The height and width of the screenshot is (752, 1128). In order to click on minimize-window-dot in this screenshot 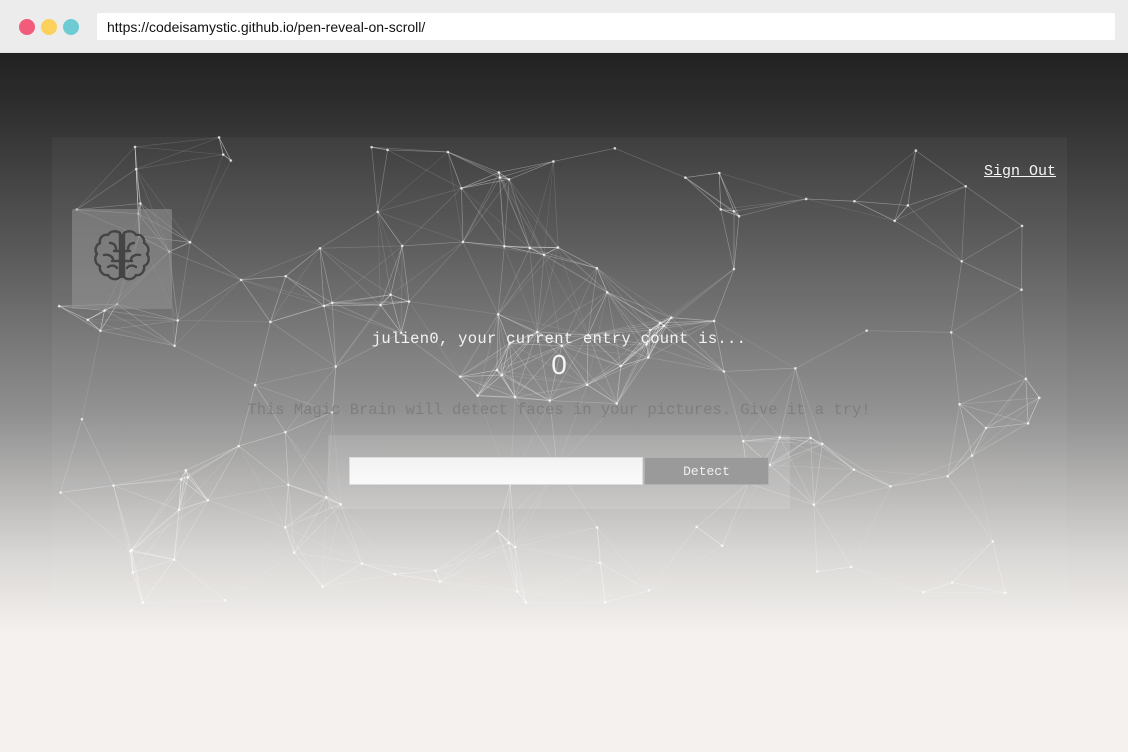, I will do `click(49, 27)`.